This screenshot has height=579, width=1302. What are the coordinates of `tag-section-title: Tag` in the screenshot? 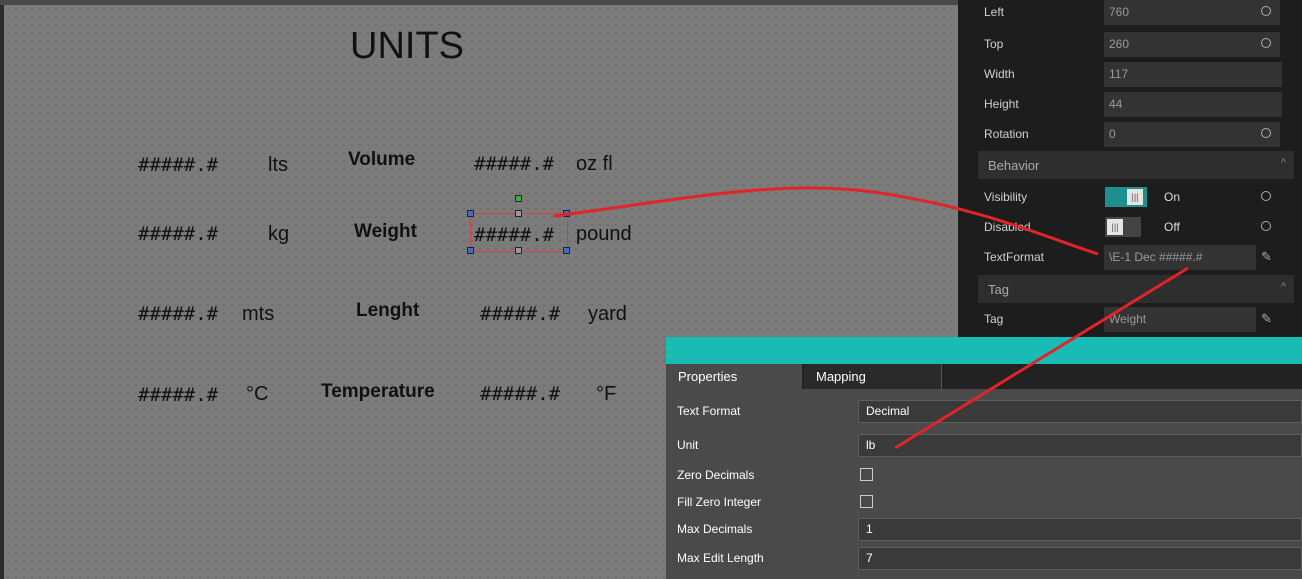 It's located at (998, 289).